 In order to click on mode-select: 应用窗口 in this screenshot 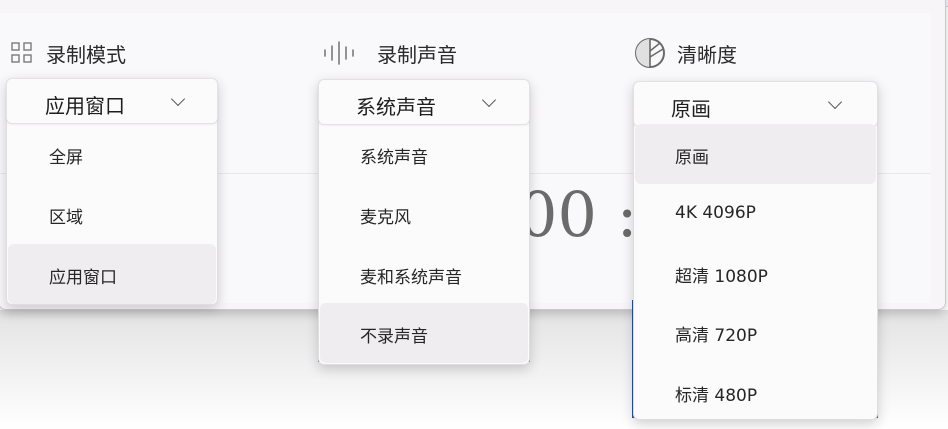, I will do `click(112, 101)`.